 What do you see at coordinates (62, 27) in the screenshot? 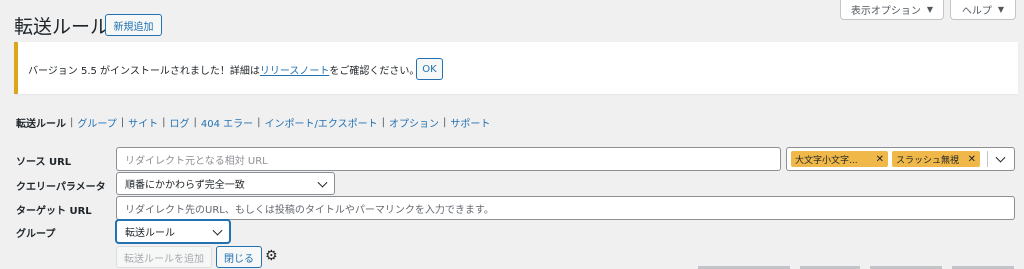
I see `page-title: 転送ルール` at bounding box center [62, 27].